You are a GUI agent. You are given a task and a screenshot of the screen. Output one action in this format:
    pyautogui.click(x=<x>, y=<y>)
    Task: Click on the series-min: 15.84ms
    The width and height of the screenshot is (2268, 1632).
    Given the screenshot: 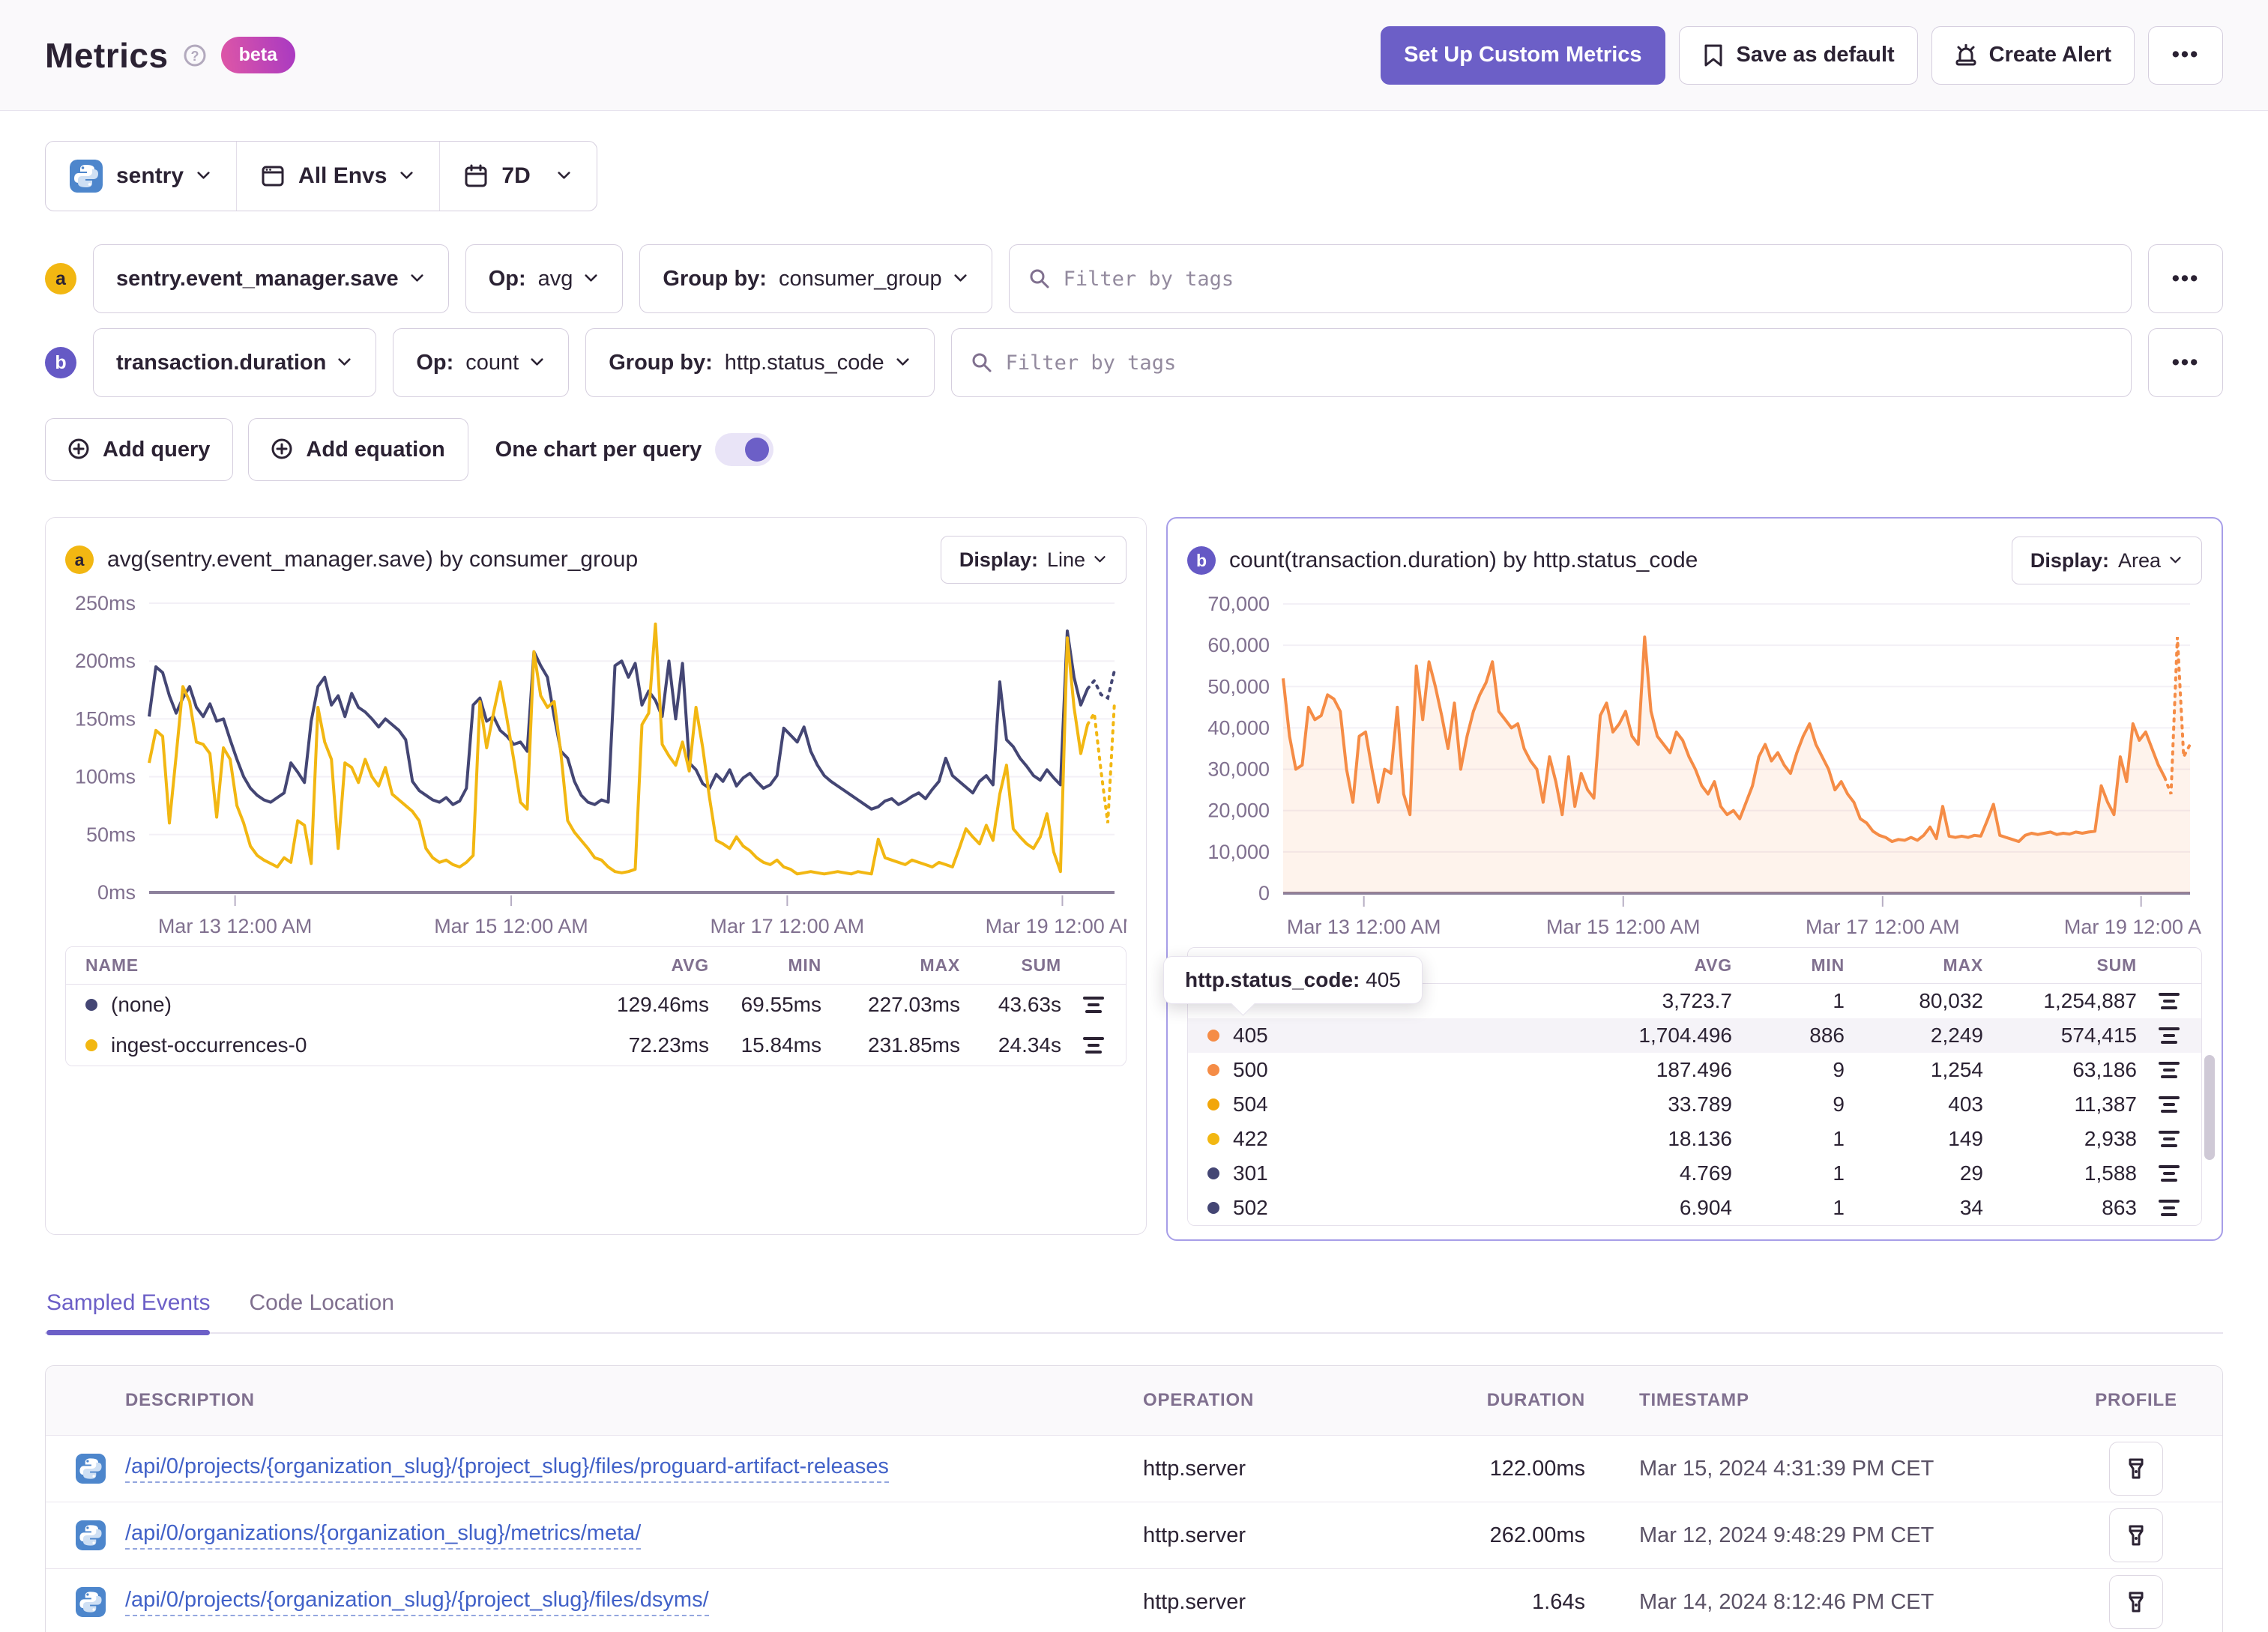 What is the action you would take?
    pyautogui.click(x=781, y=1045)
    